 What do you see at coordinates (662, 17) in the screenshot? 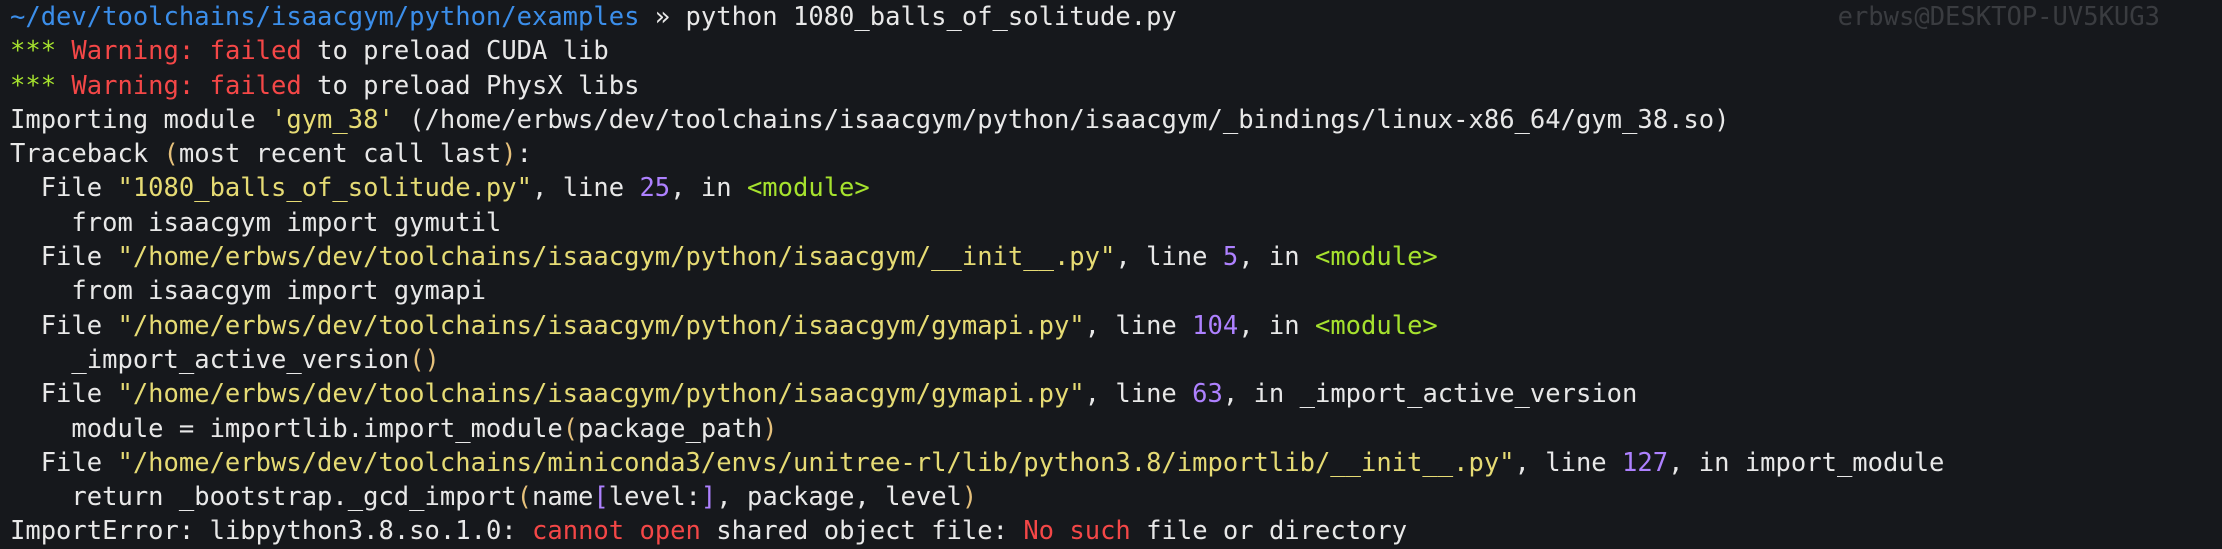
I see `prompt-symbol: »` at bounding box center [662, 17].